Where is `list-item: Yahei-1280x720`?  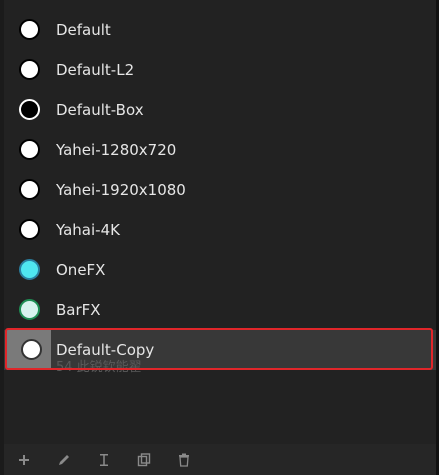
list-item: Yahei-1280x720 is located at coordinates (220, 150).